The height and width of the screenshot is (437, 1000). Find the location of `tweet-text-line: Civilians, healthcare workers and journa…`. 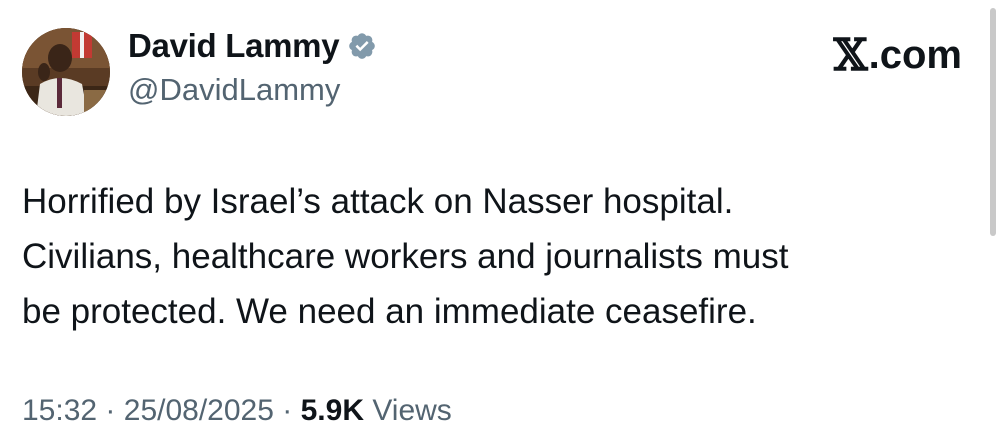

tweet-text-line: Civilians, healthcare workers and journa… is located at coordinates (405, 256).